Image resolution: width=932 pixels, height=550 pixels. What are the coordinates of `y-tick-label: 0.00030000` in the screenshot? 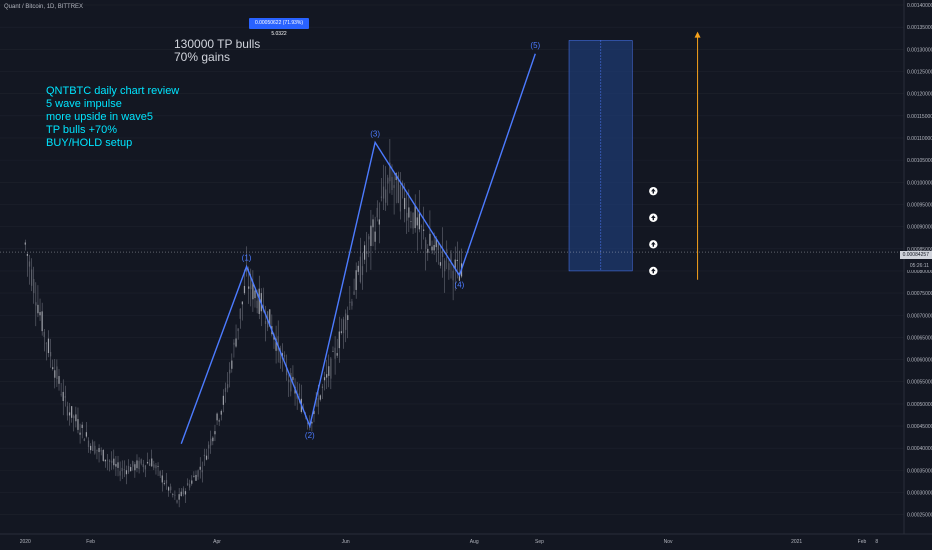 It's located at (919, 494).